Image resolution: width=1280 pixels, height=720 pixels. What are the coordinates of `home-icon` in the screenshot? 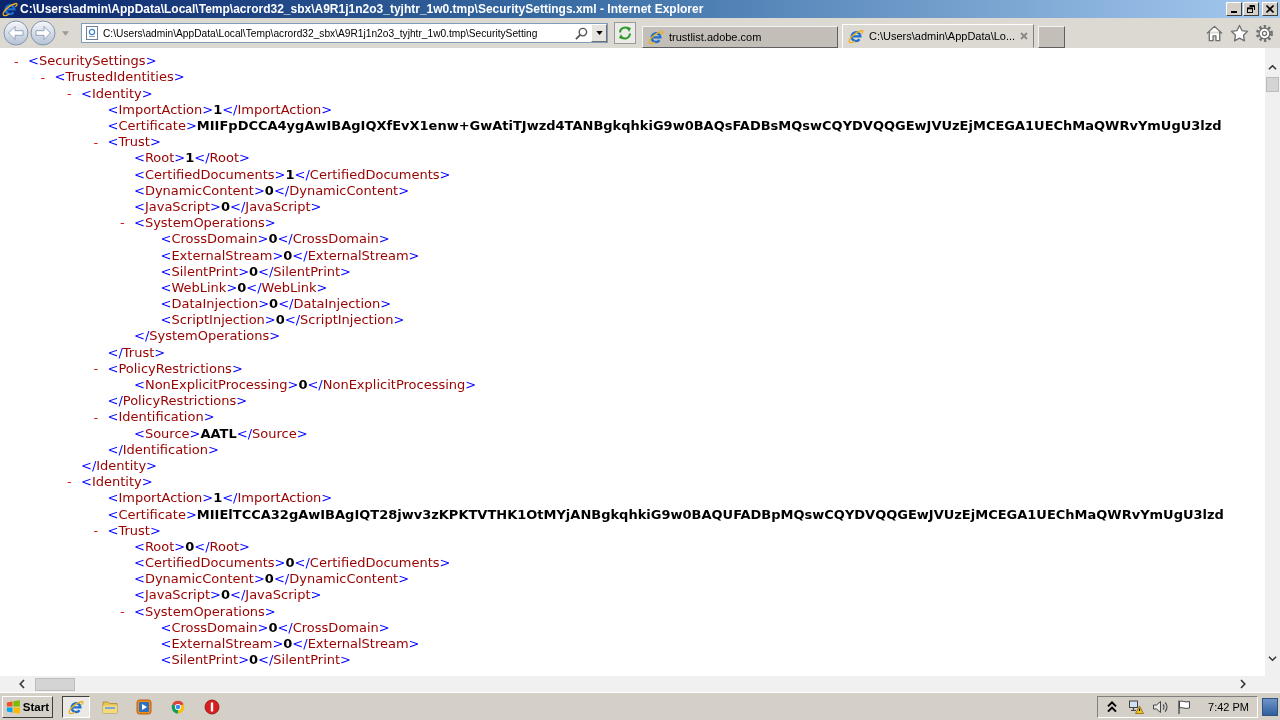 It's located at (1214, 33).